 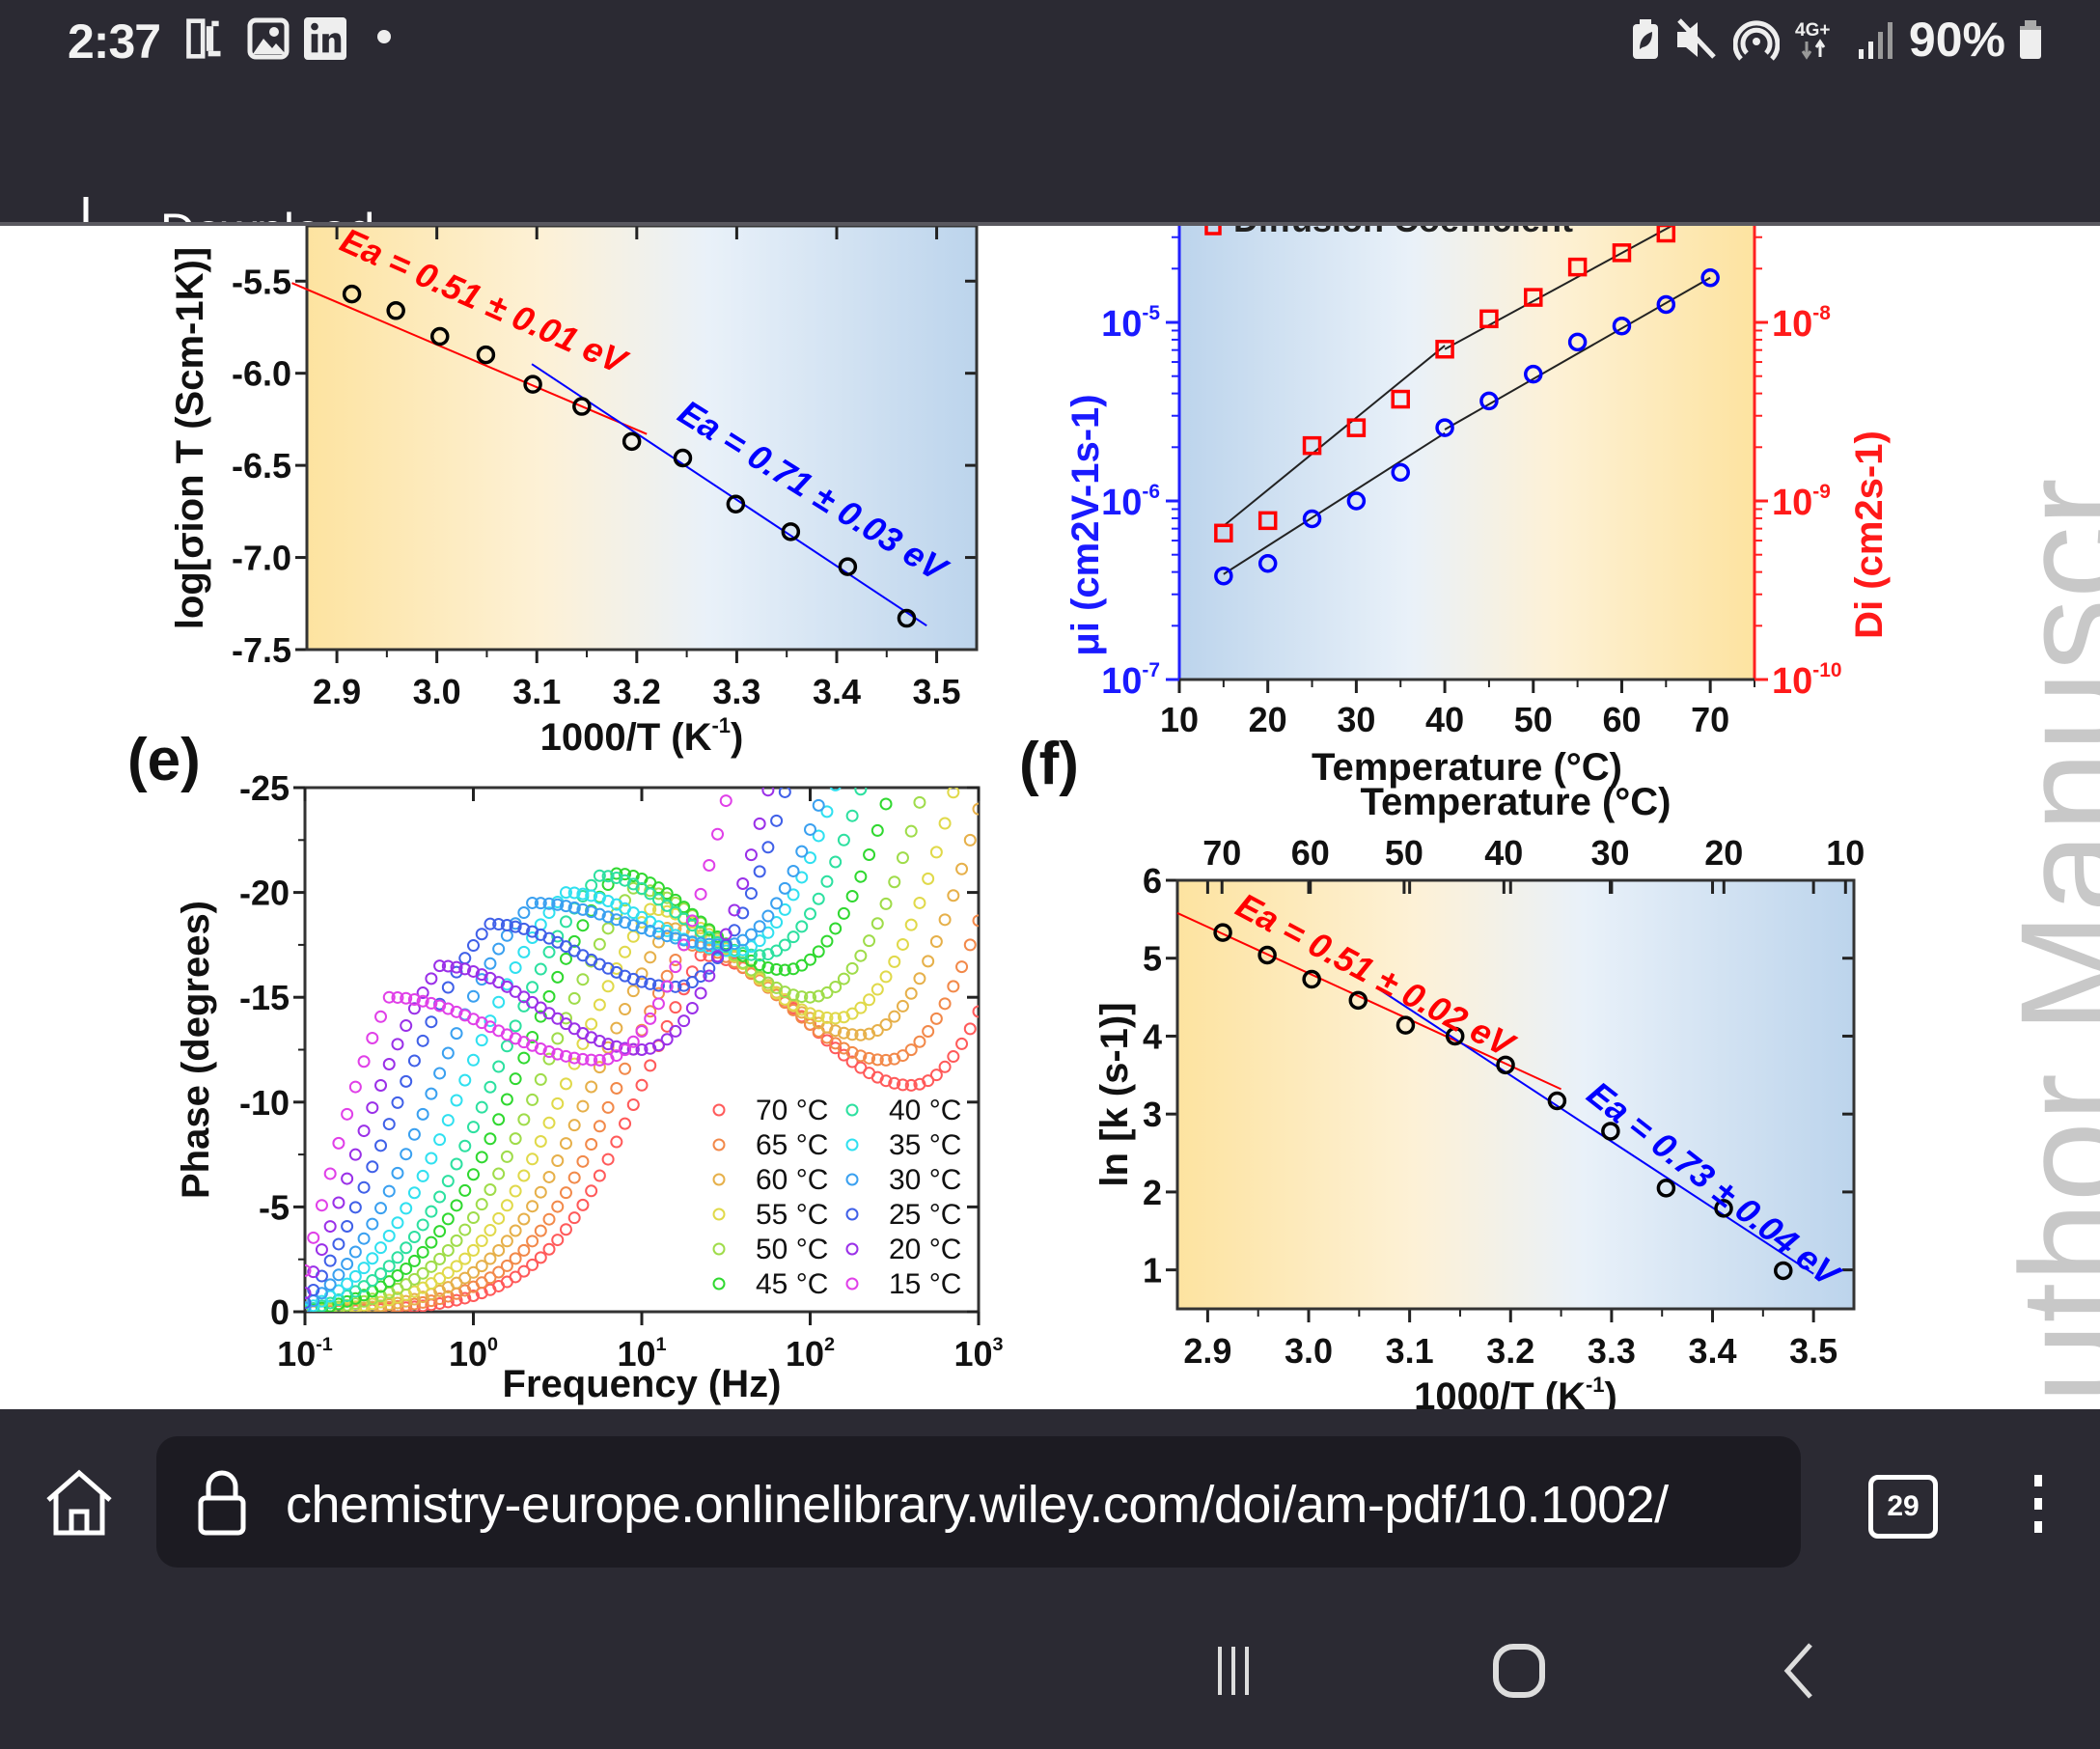 I want to click on signal-icon, so click(x=1875, y=40).